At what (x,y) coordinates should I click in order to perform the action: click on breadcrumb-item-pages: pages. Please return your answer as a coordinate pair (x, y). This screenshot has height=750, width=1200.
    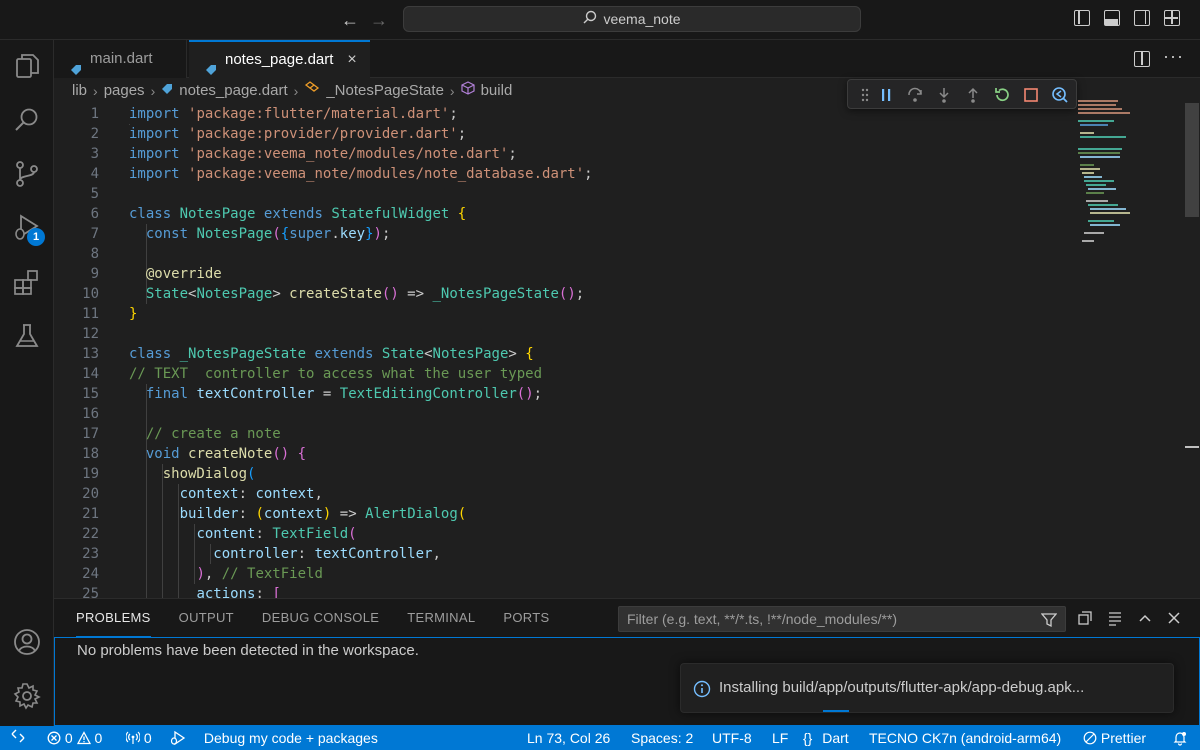
    Looking at the image, I should click on (124, 91).